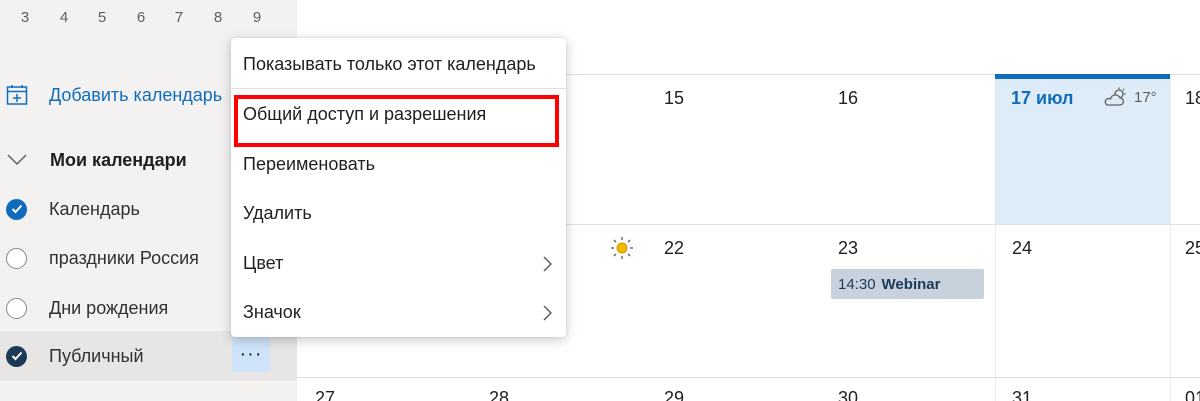  I want to click on mini-calendar-day: 8, so click(218, 17).